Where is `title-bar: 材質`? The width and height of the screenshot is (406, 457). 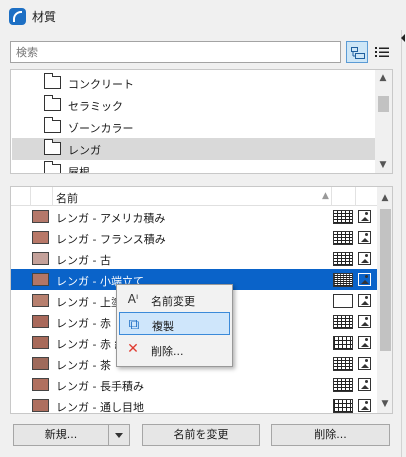
title-bar: 材質 is located at coordinates (203, 15).